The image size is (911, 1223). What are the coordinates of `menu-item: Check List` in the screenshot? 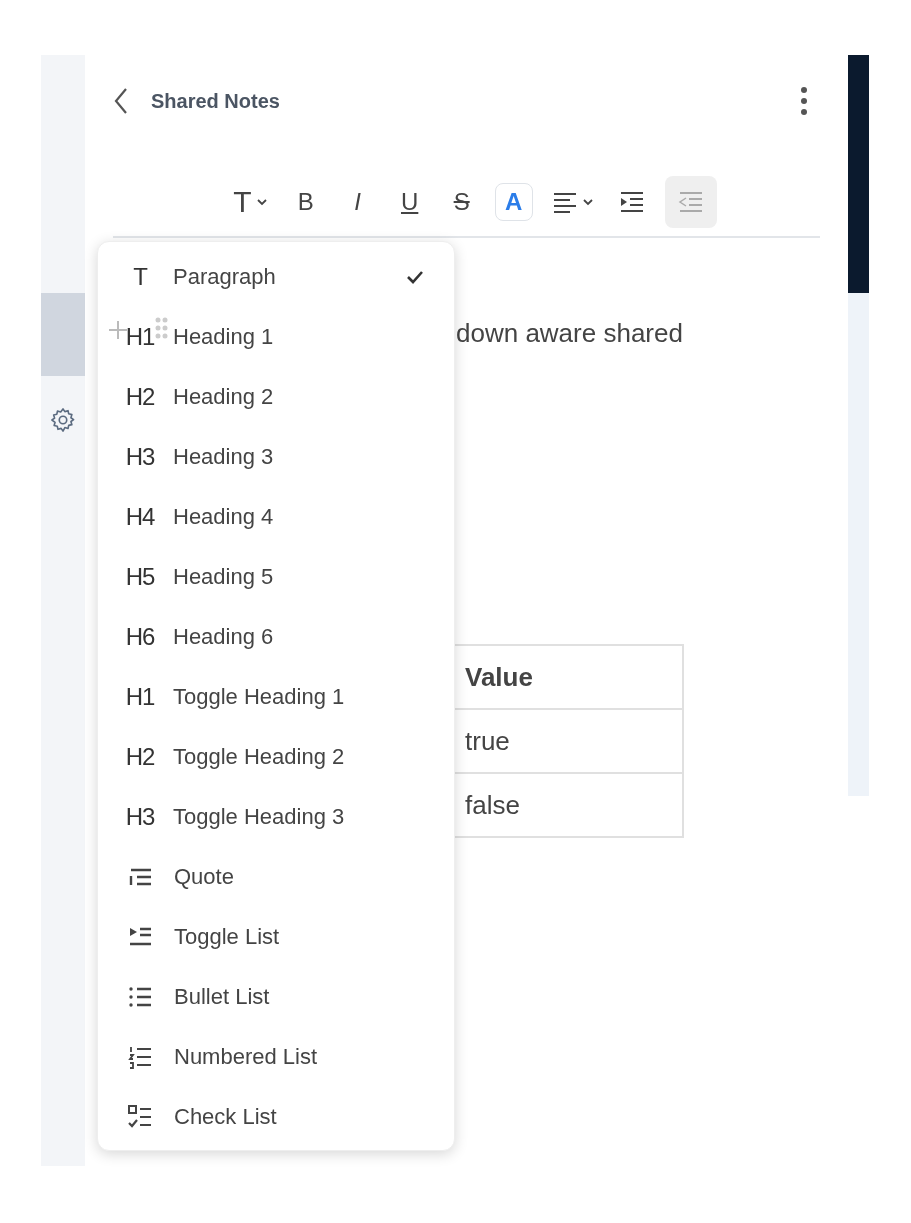 It's located at (276, 1117).